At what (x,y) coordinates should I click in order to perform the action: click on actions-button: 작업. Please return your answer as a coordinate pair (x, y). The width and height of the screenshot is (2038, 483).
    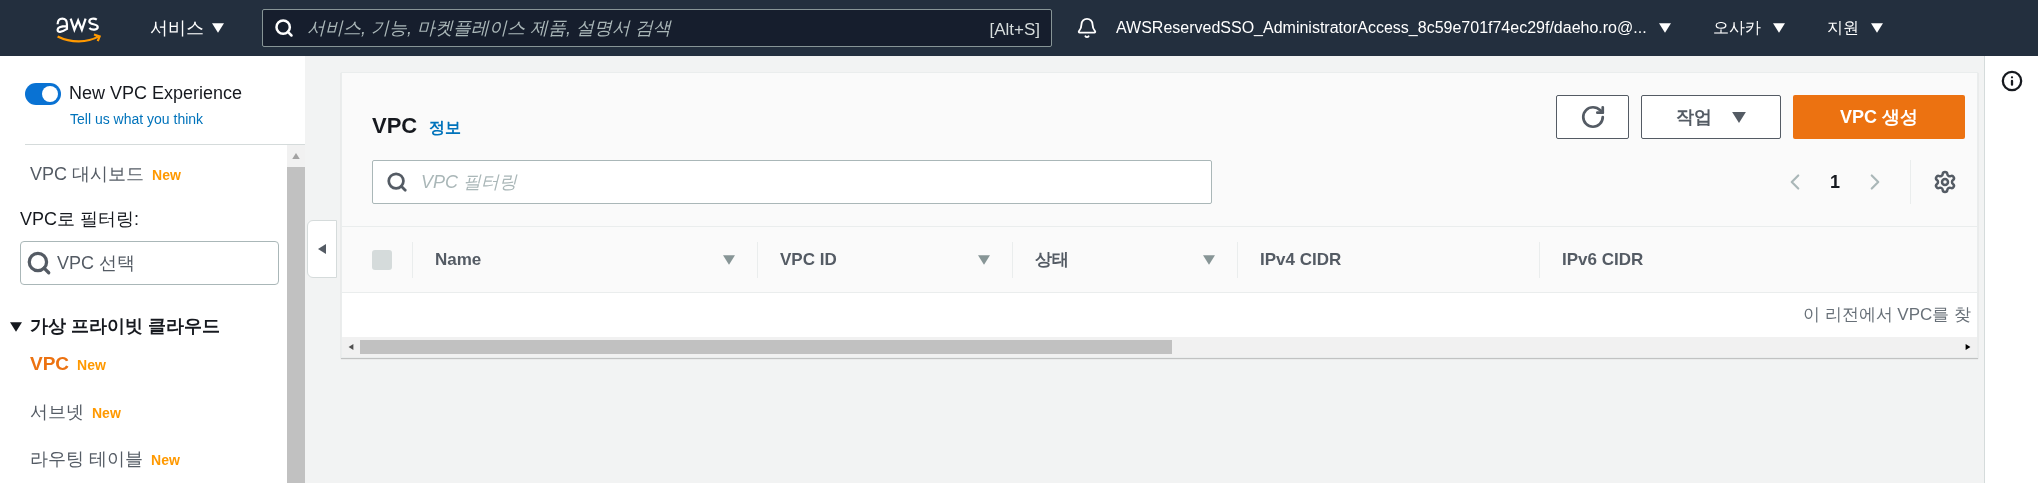
    Looking at the image, I should click on (1711, 117).